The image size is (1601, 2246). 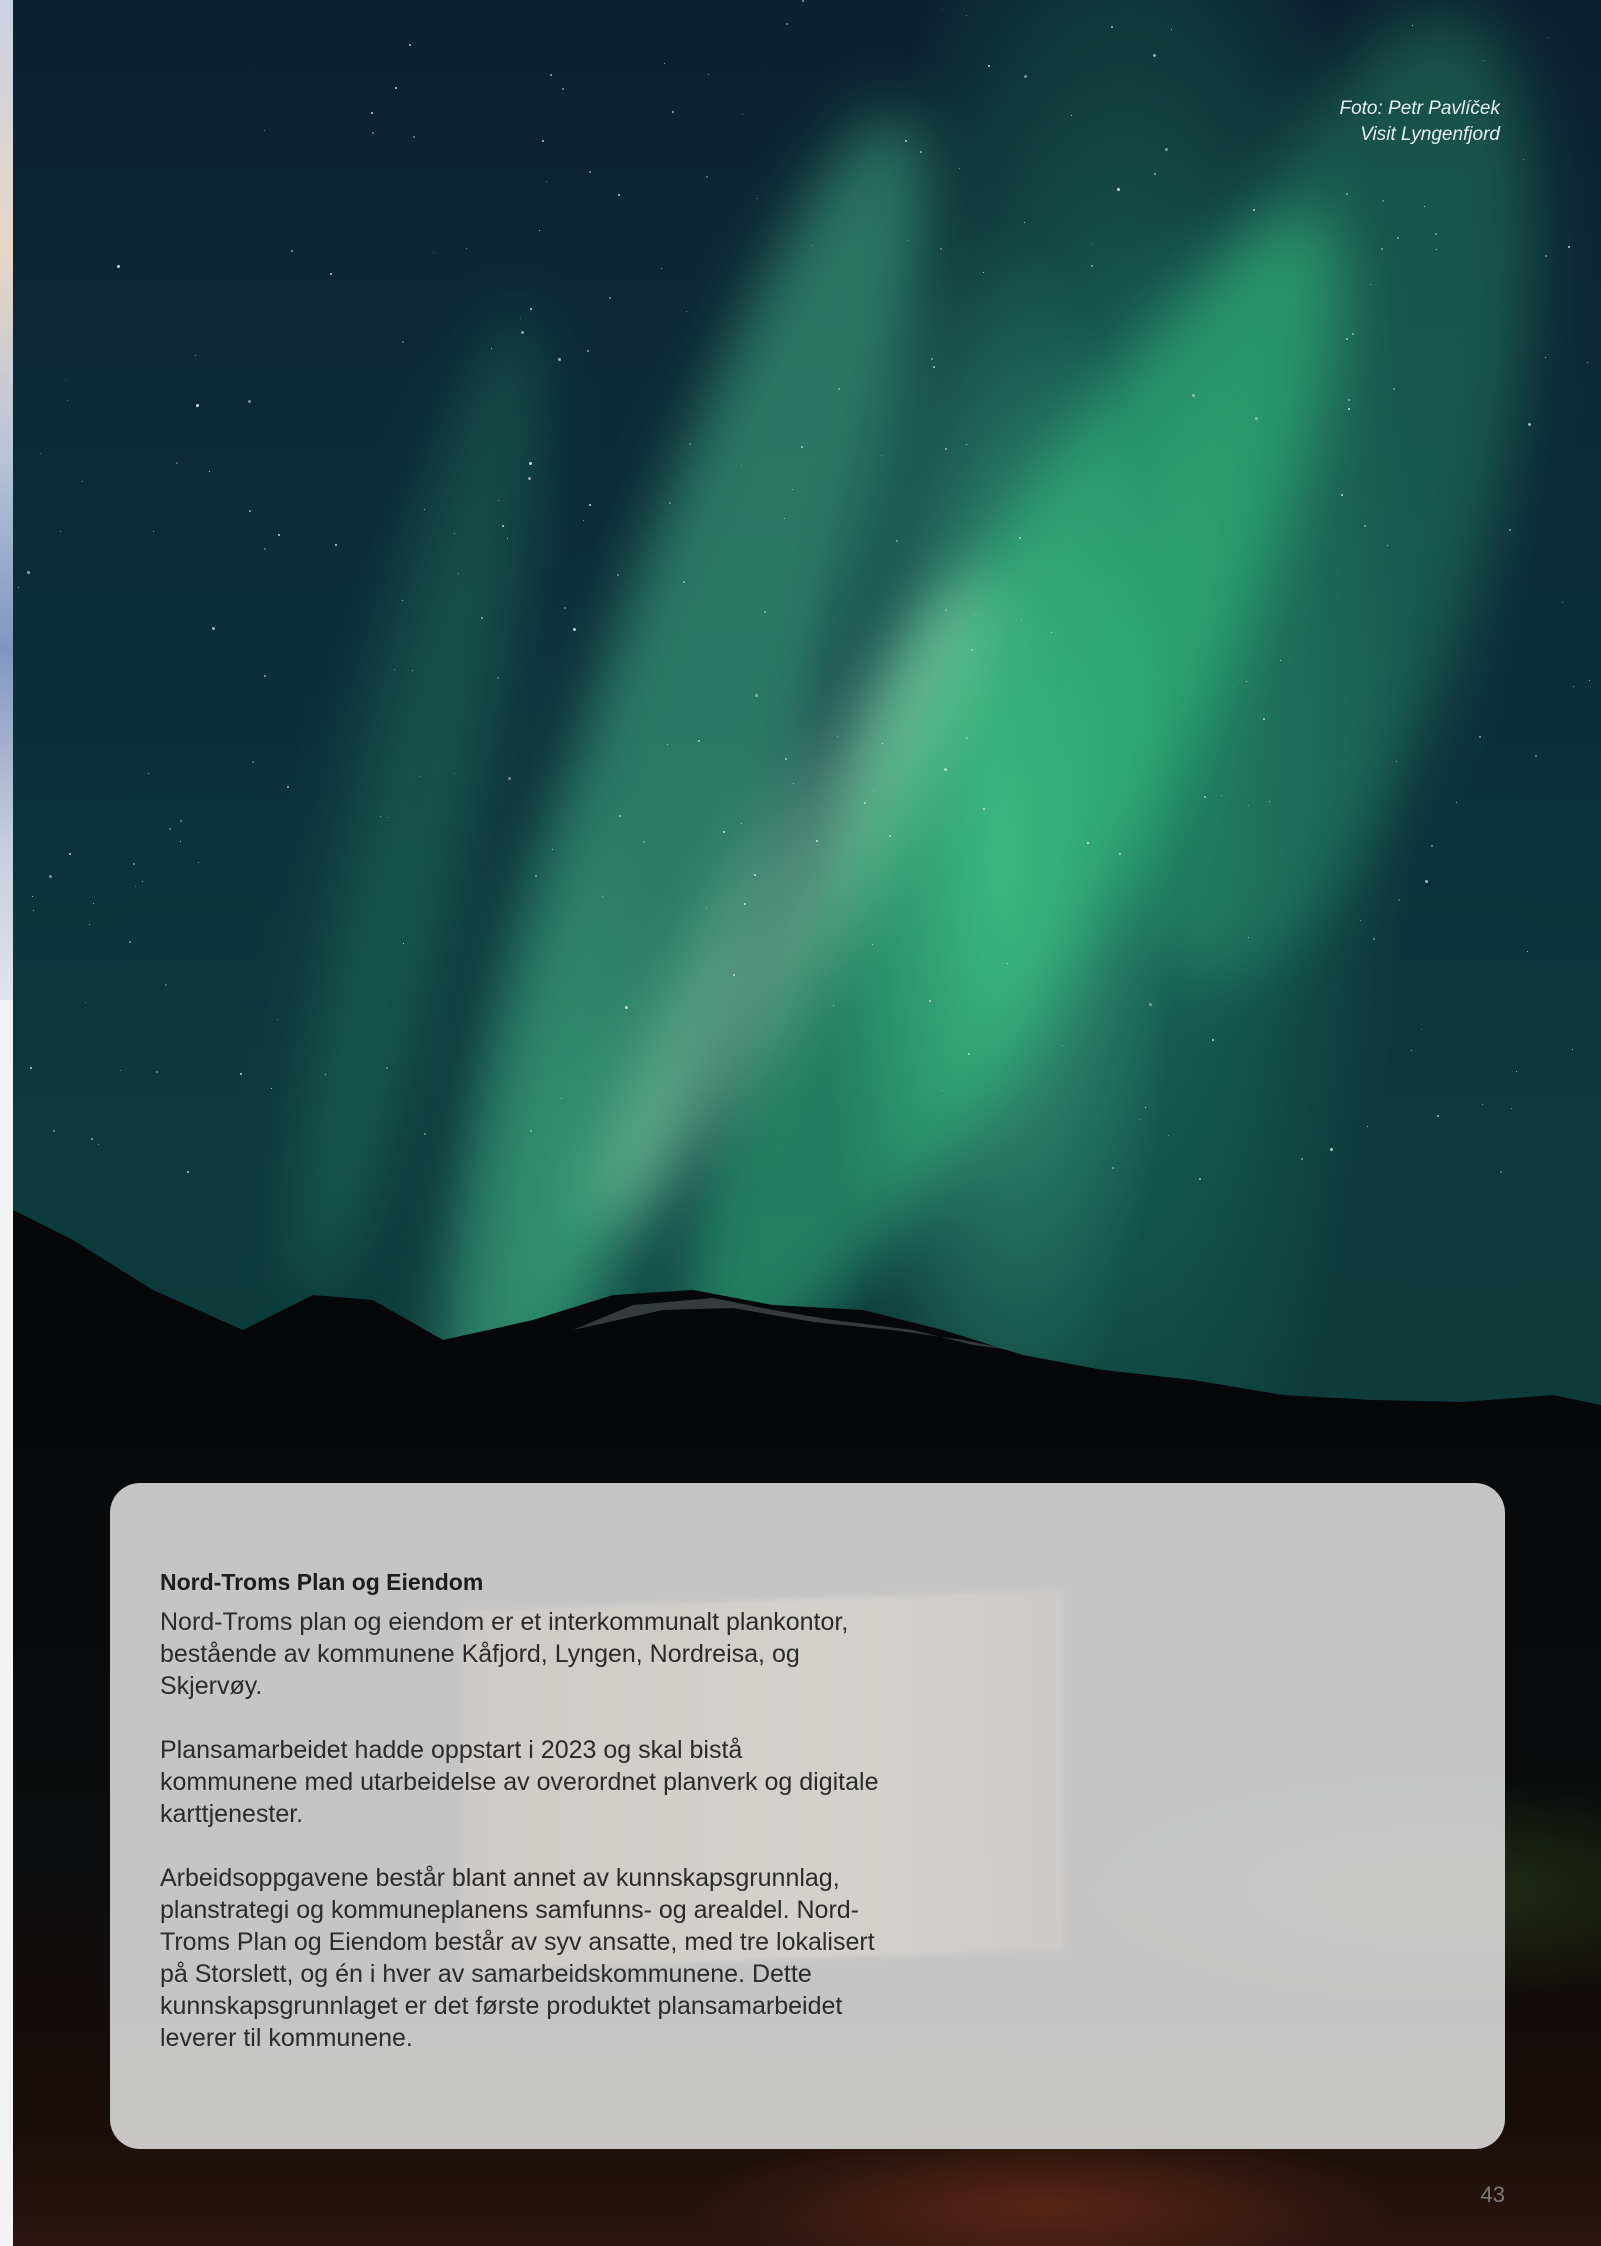 I want to click on panel-title: Nord-Troms Plan og Eiendom, so click(x=322, y=1582).